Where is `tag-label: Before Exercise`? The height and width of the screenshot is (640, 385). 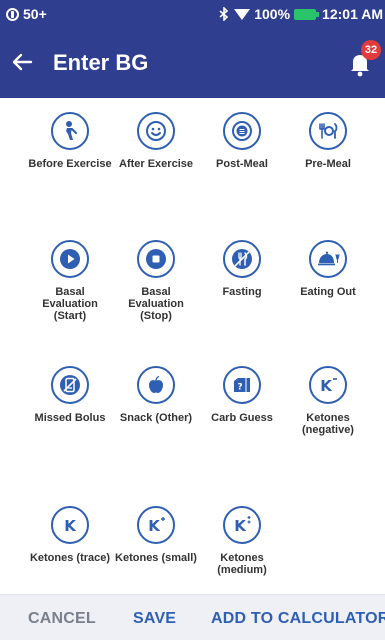 tag-label: Before Exercise is located at coordinates (70, 164).